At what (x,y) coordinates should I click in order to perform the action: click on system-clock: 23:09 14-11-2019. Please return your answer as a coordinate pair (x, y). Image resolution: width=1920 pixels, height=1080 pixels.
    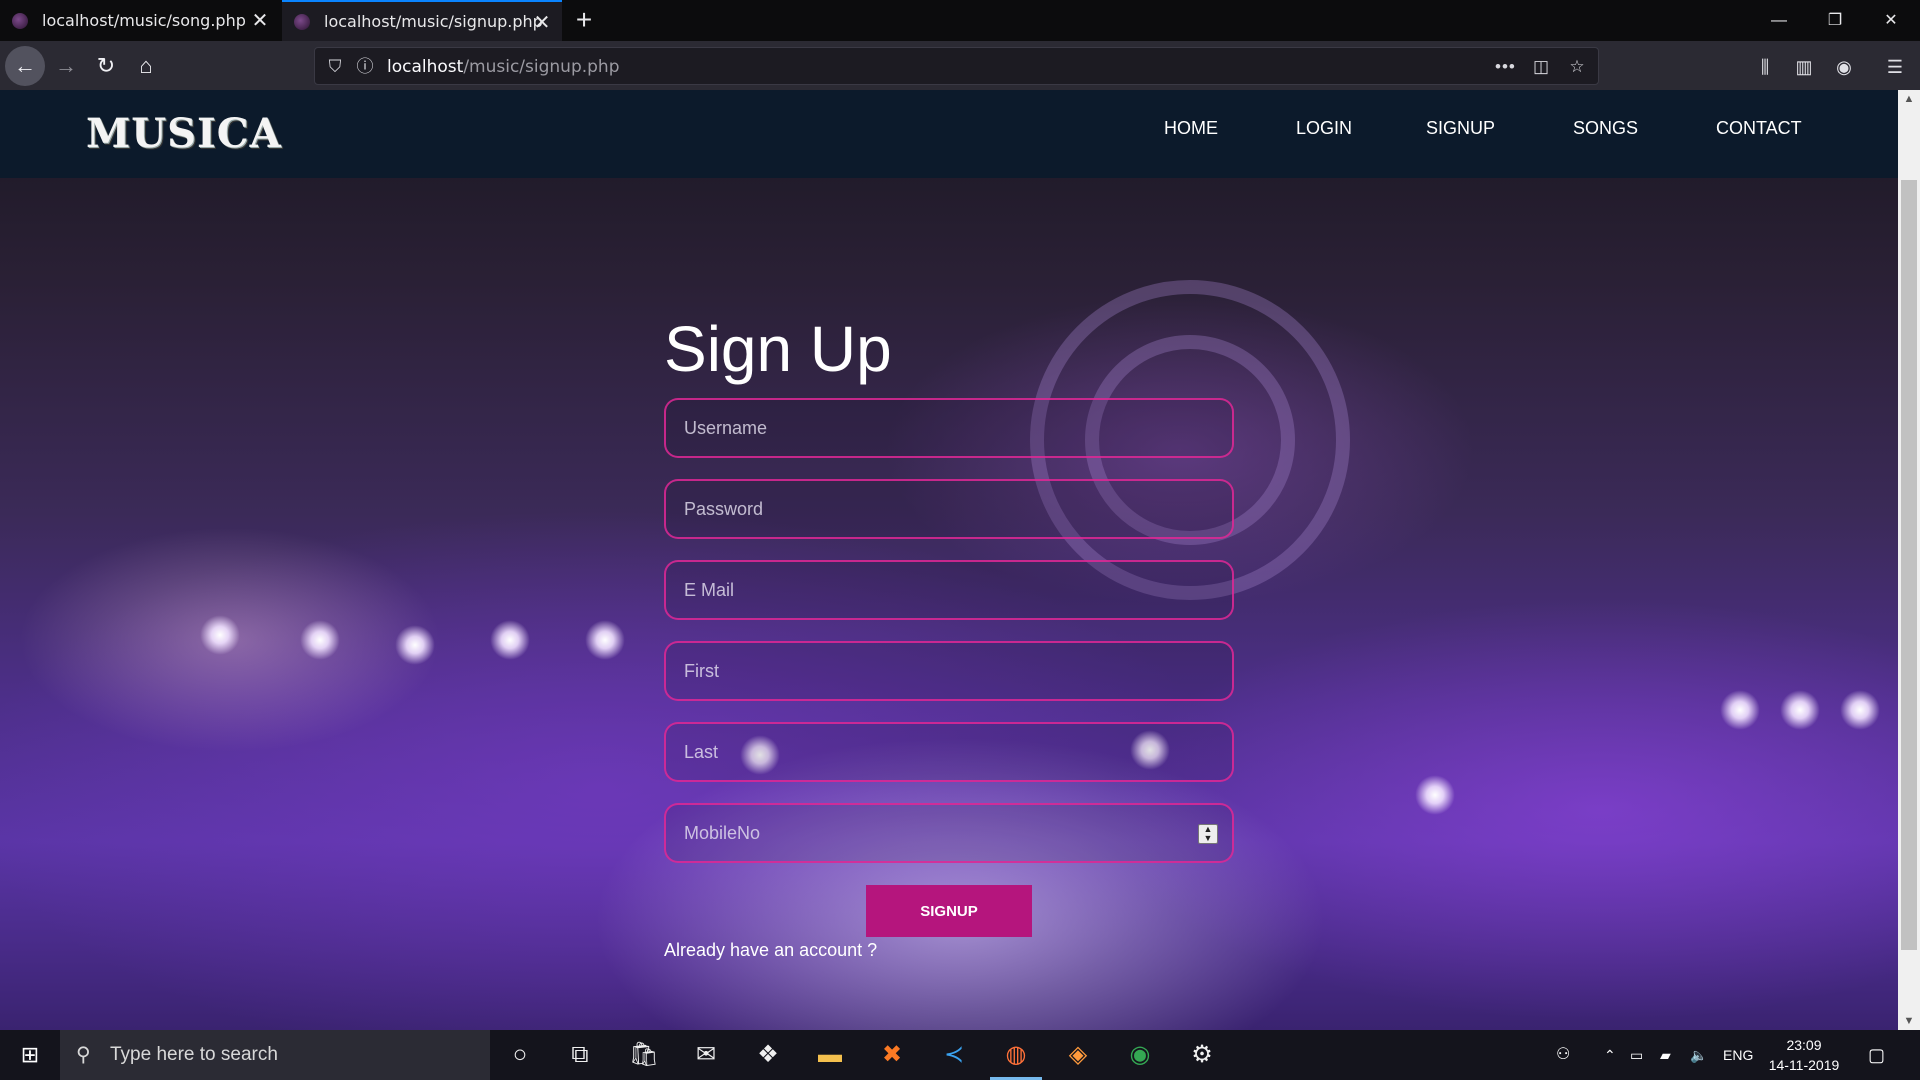
    Looking at the image, I should click on (1804, 1055).